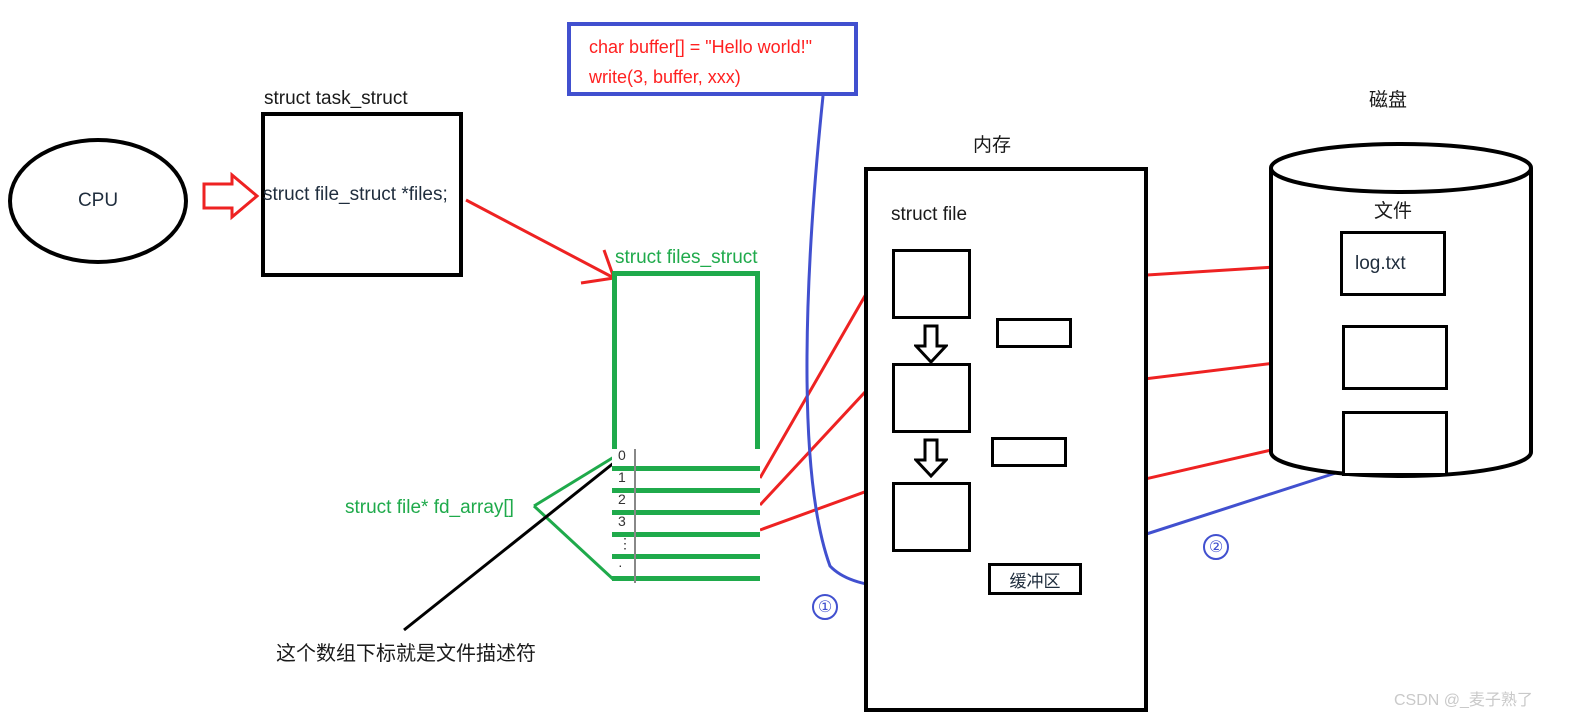 The height and width of the screenshot is (723, 1586). What do you see at coordinates (992, 145) in the screenshot?
I see `memory-title: 内存` at bounding box center [992, 145].